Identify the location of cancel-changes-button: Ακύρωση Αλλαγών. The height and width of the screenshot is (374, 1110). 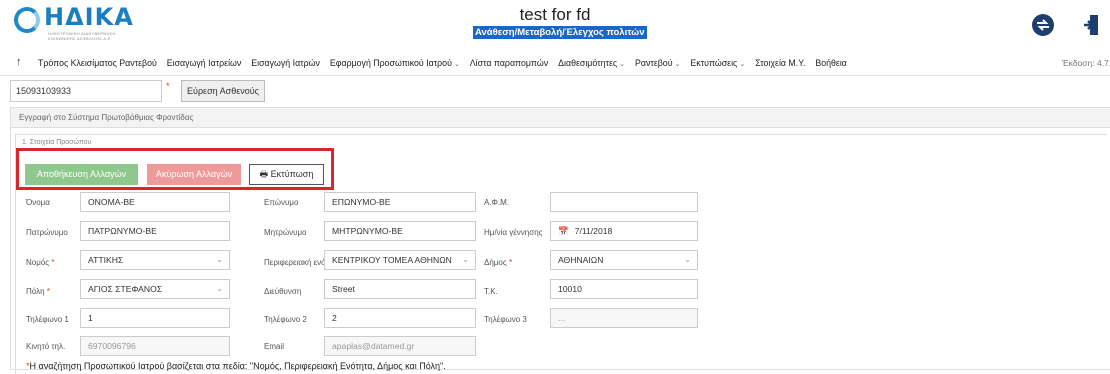
(194, 174).